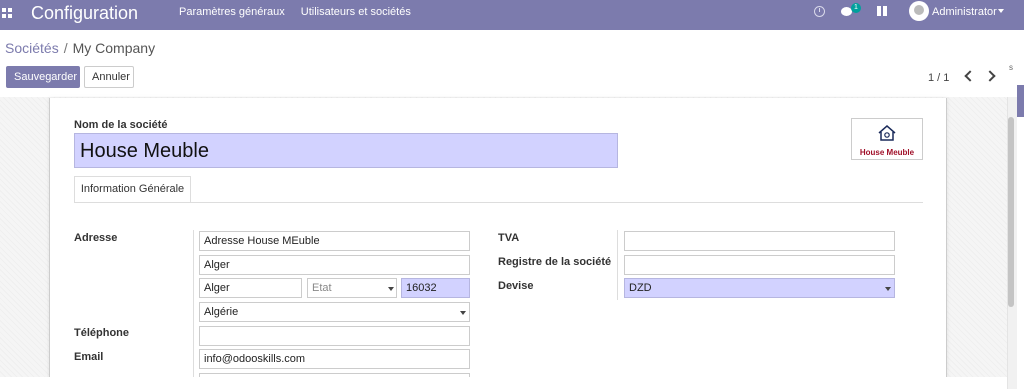 This screenshot has width=1024, height=389. Describe the element at coordinates (503, 383) in the screenshot. I see `bottom-overlay` at that location.